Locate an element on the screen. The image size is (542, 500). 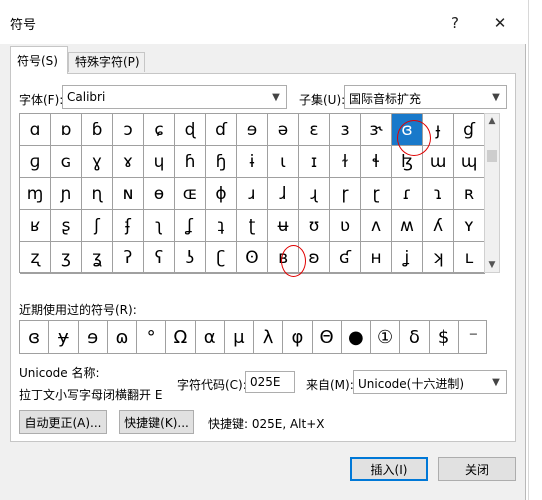
symbol-cell: ɡ is located at coordinates (35, 162).